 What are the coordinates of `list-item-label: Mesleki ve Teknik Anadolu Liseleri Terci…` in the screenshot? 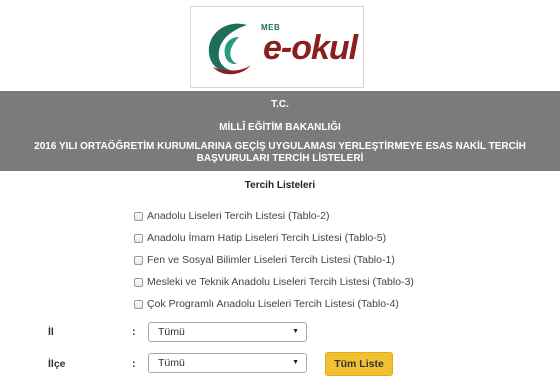 It's located at (280, 282).